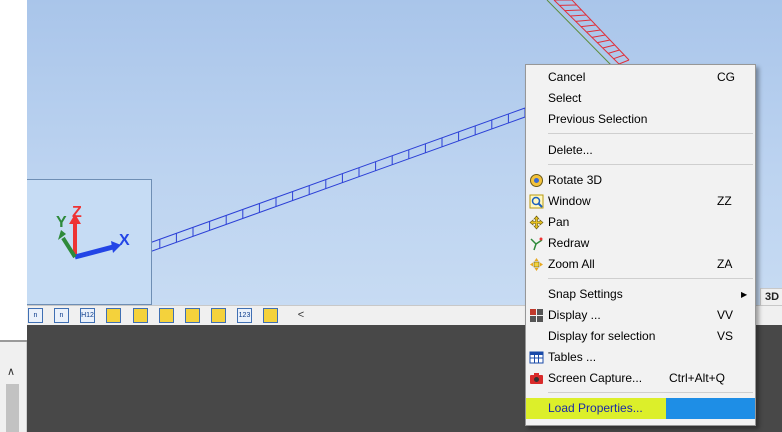  I want to click on axis-y-label: Y, so click(61, 222).